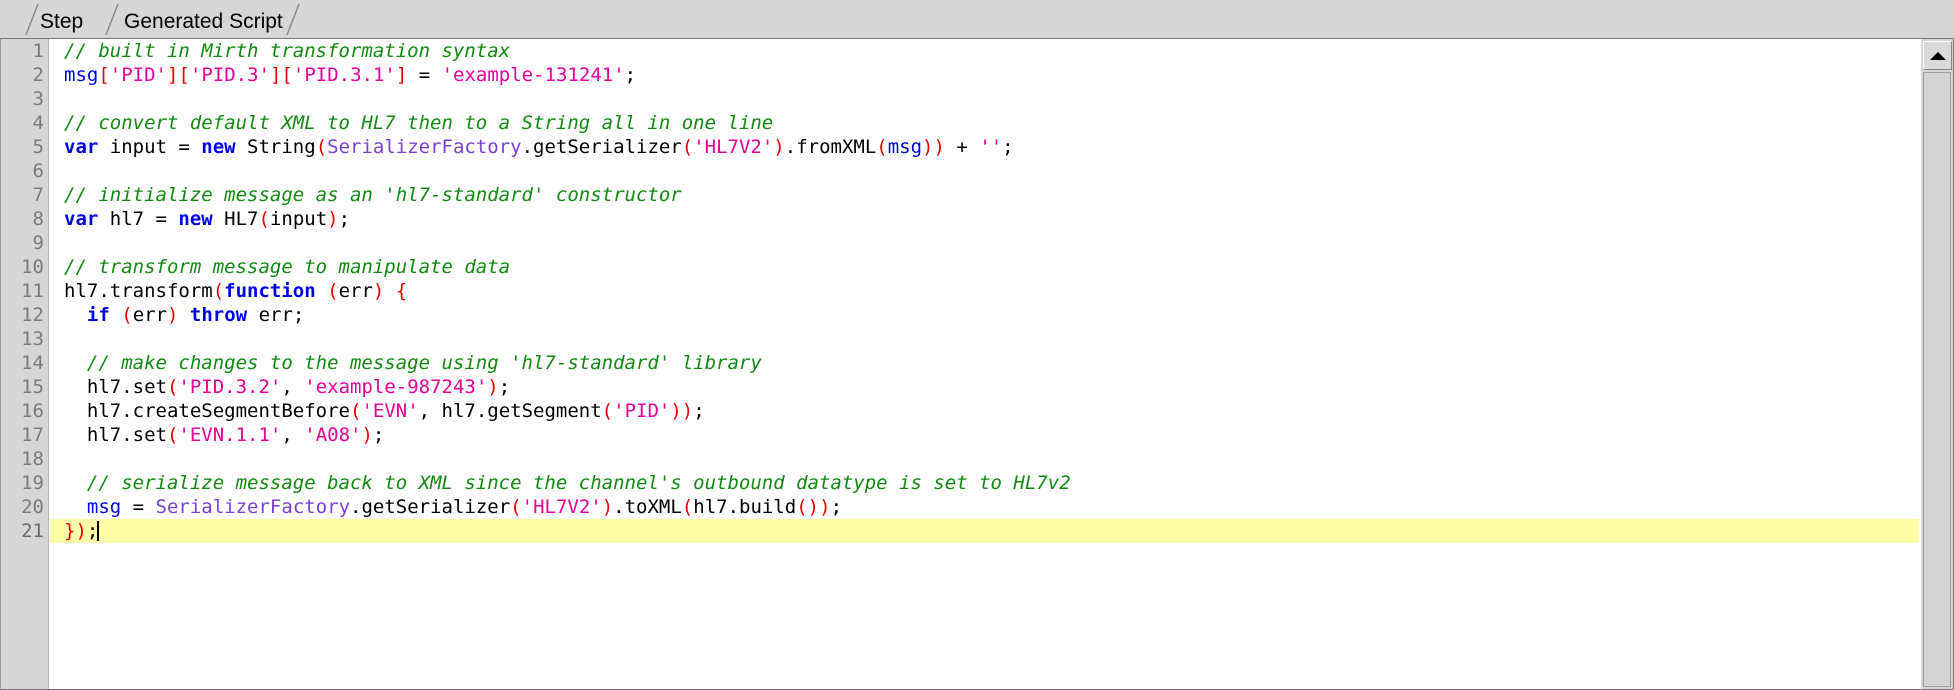 This screenshot has width=1954, height=690. Describe the element at coordinates (31, 291) in the screenshot. I see `line-number: 11` at that location.